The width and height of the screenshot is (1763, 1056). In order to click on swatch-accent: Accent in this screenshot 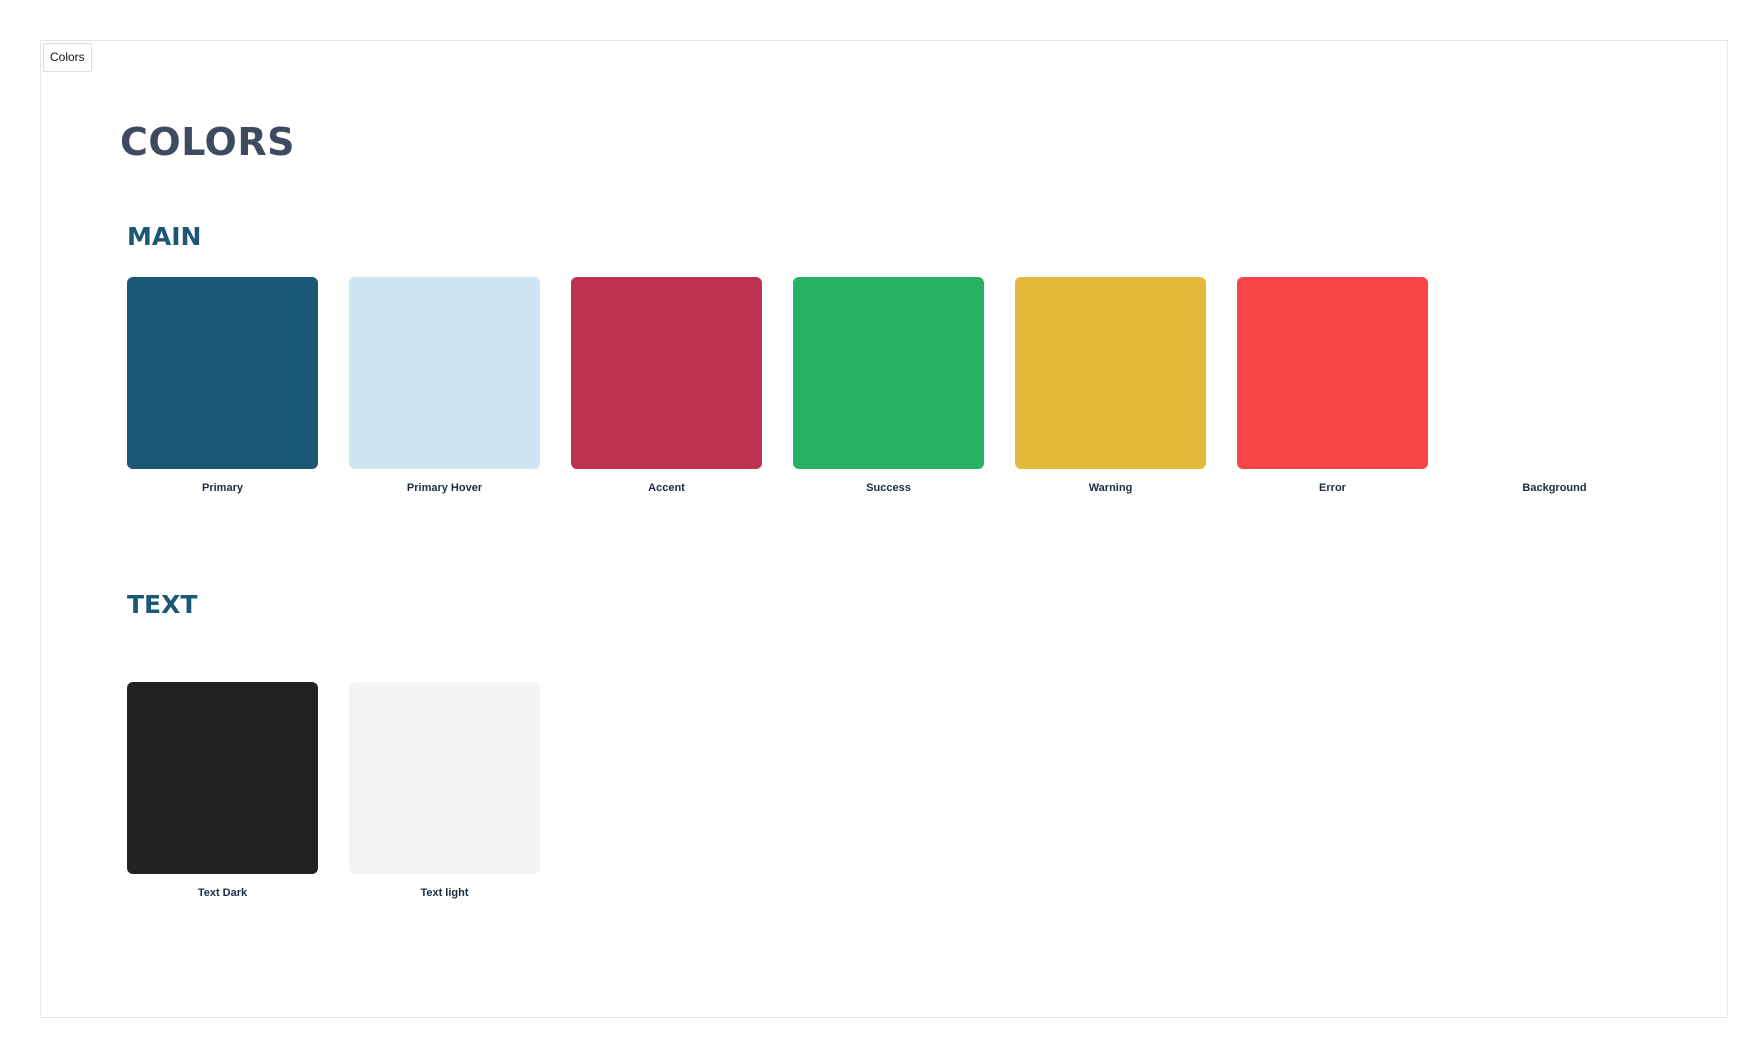, I will do `click(666, 386)`.